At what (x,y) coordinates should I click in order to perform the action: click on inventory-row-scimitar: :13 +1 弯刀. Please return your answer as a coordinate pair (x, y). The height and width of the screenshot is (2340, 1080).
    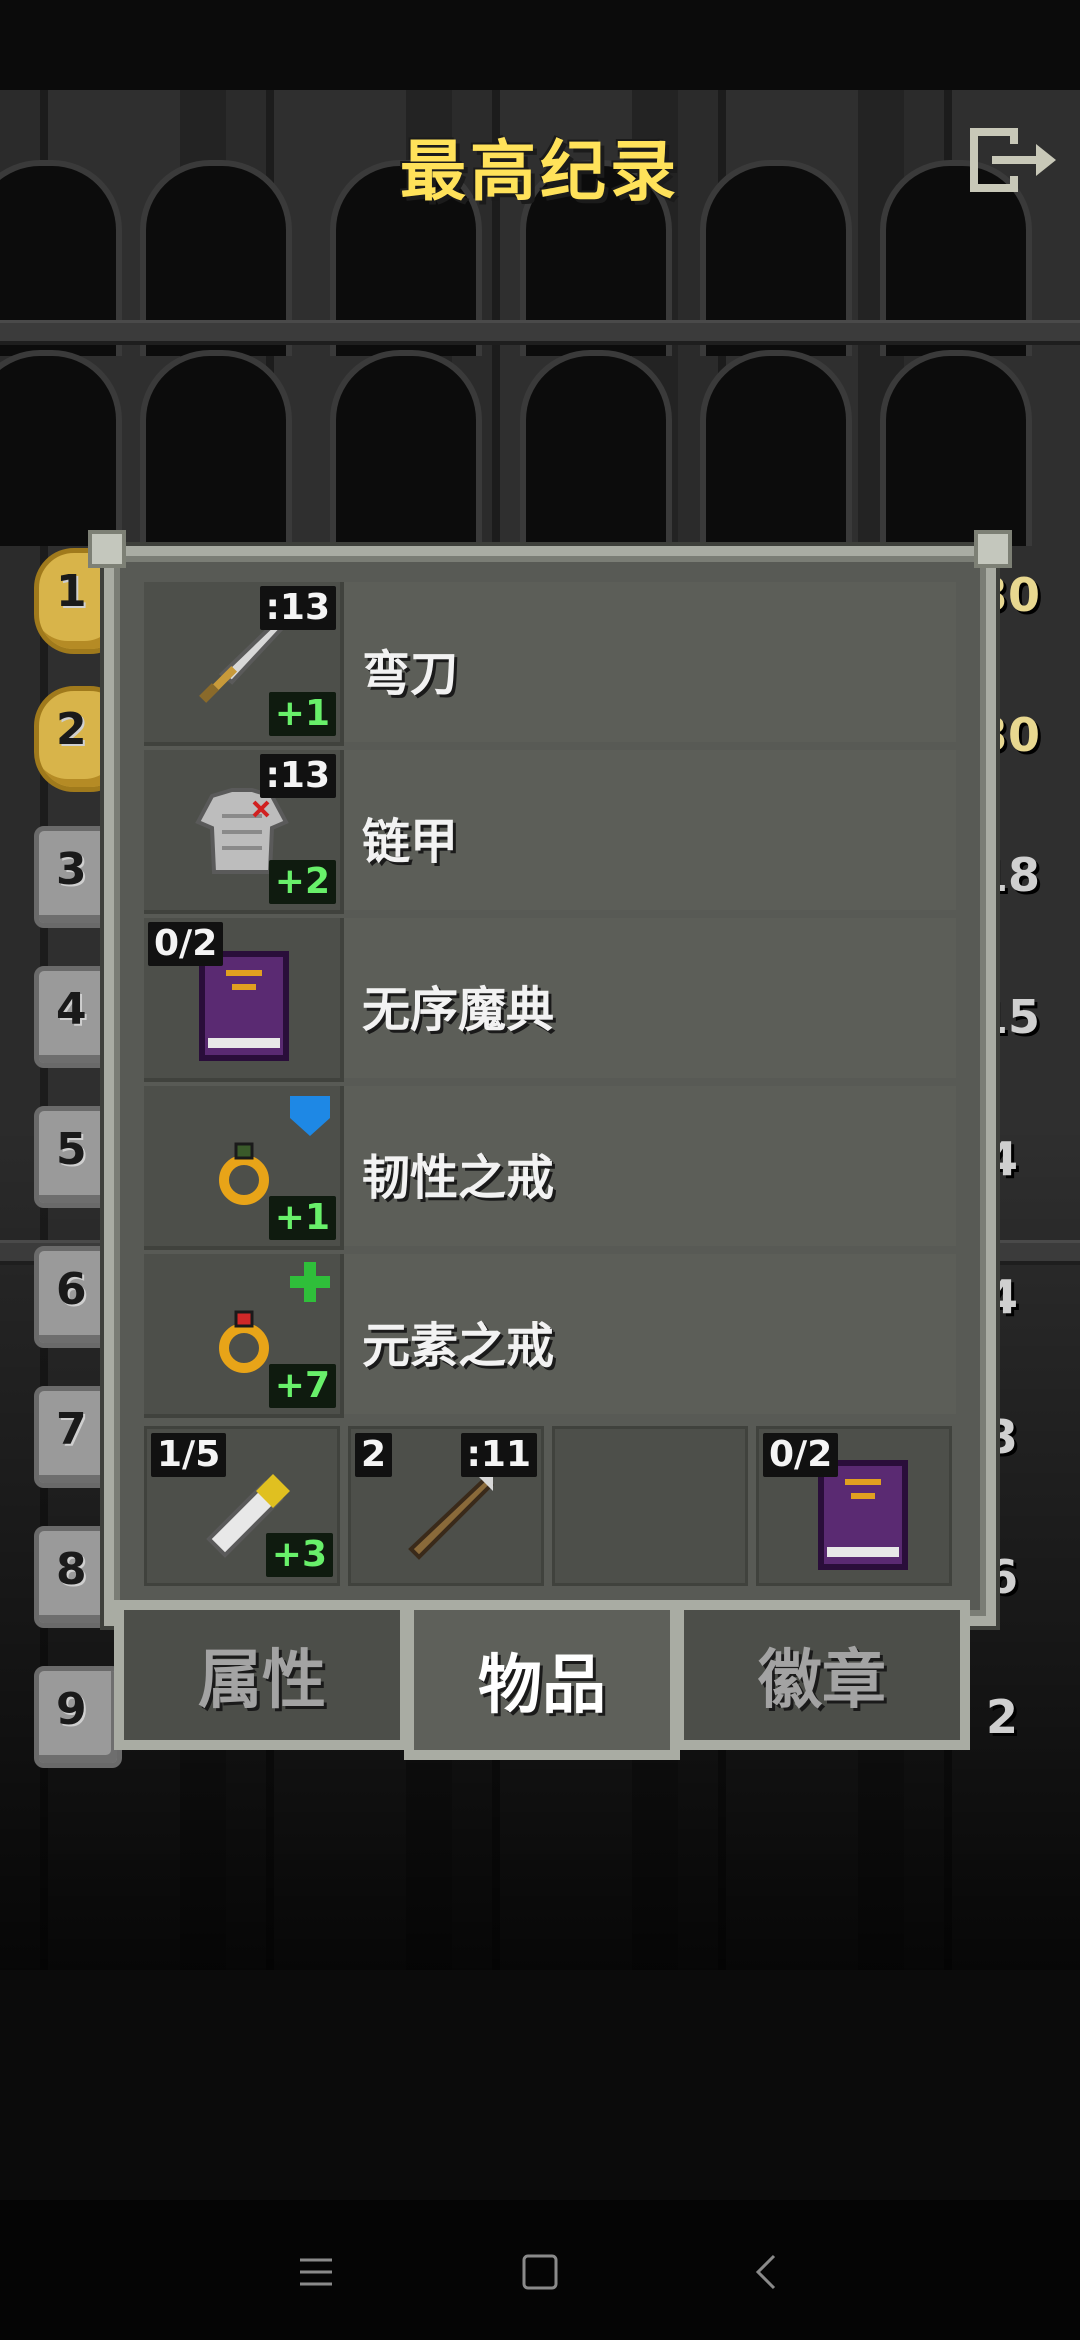
    Looking at the image, I should click on (550, 664).